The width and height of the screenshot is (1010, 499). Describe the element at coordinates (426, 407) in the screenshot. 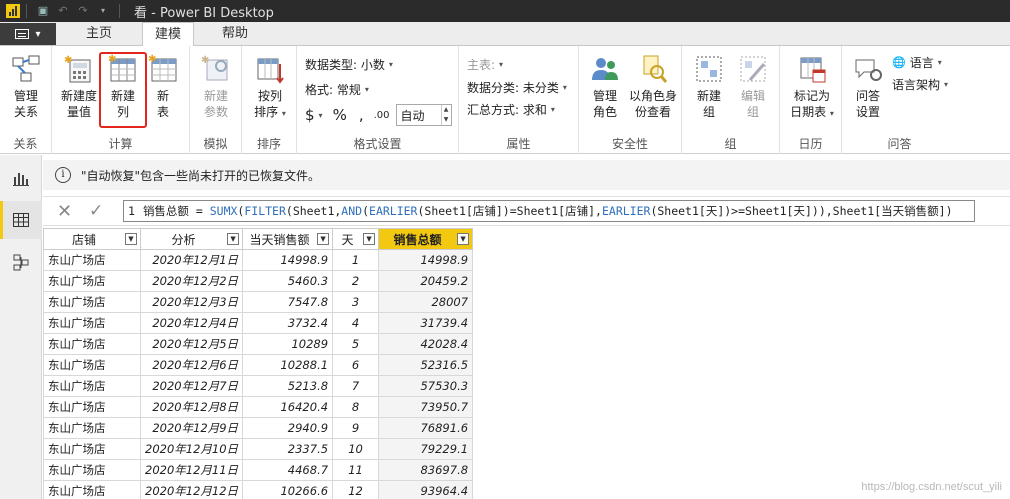

I see `table-cell: 73950.7` at that location.